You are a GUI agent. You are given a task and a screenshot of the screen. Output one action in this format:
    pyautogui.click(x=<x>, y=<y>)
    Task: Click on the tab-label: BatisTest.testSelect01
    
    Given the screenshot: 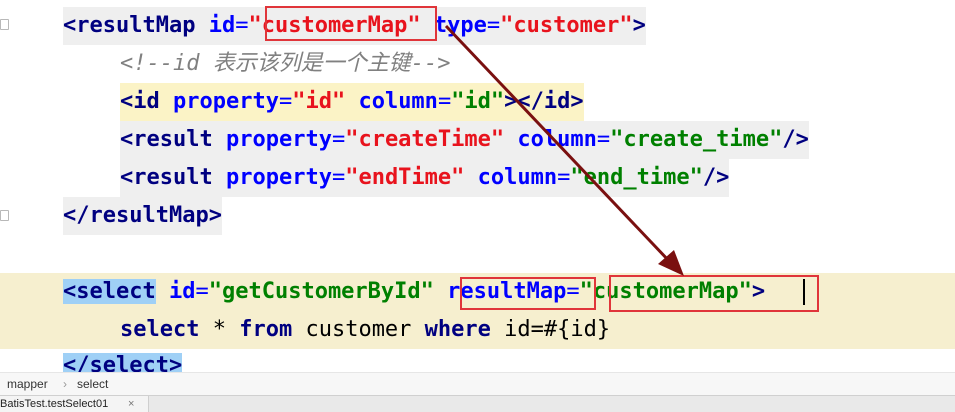 What is the action you would take?
    pyautogui.click(x=54, y=404)
    